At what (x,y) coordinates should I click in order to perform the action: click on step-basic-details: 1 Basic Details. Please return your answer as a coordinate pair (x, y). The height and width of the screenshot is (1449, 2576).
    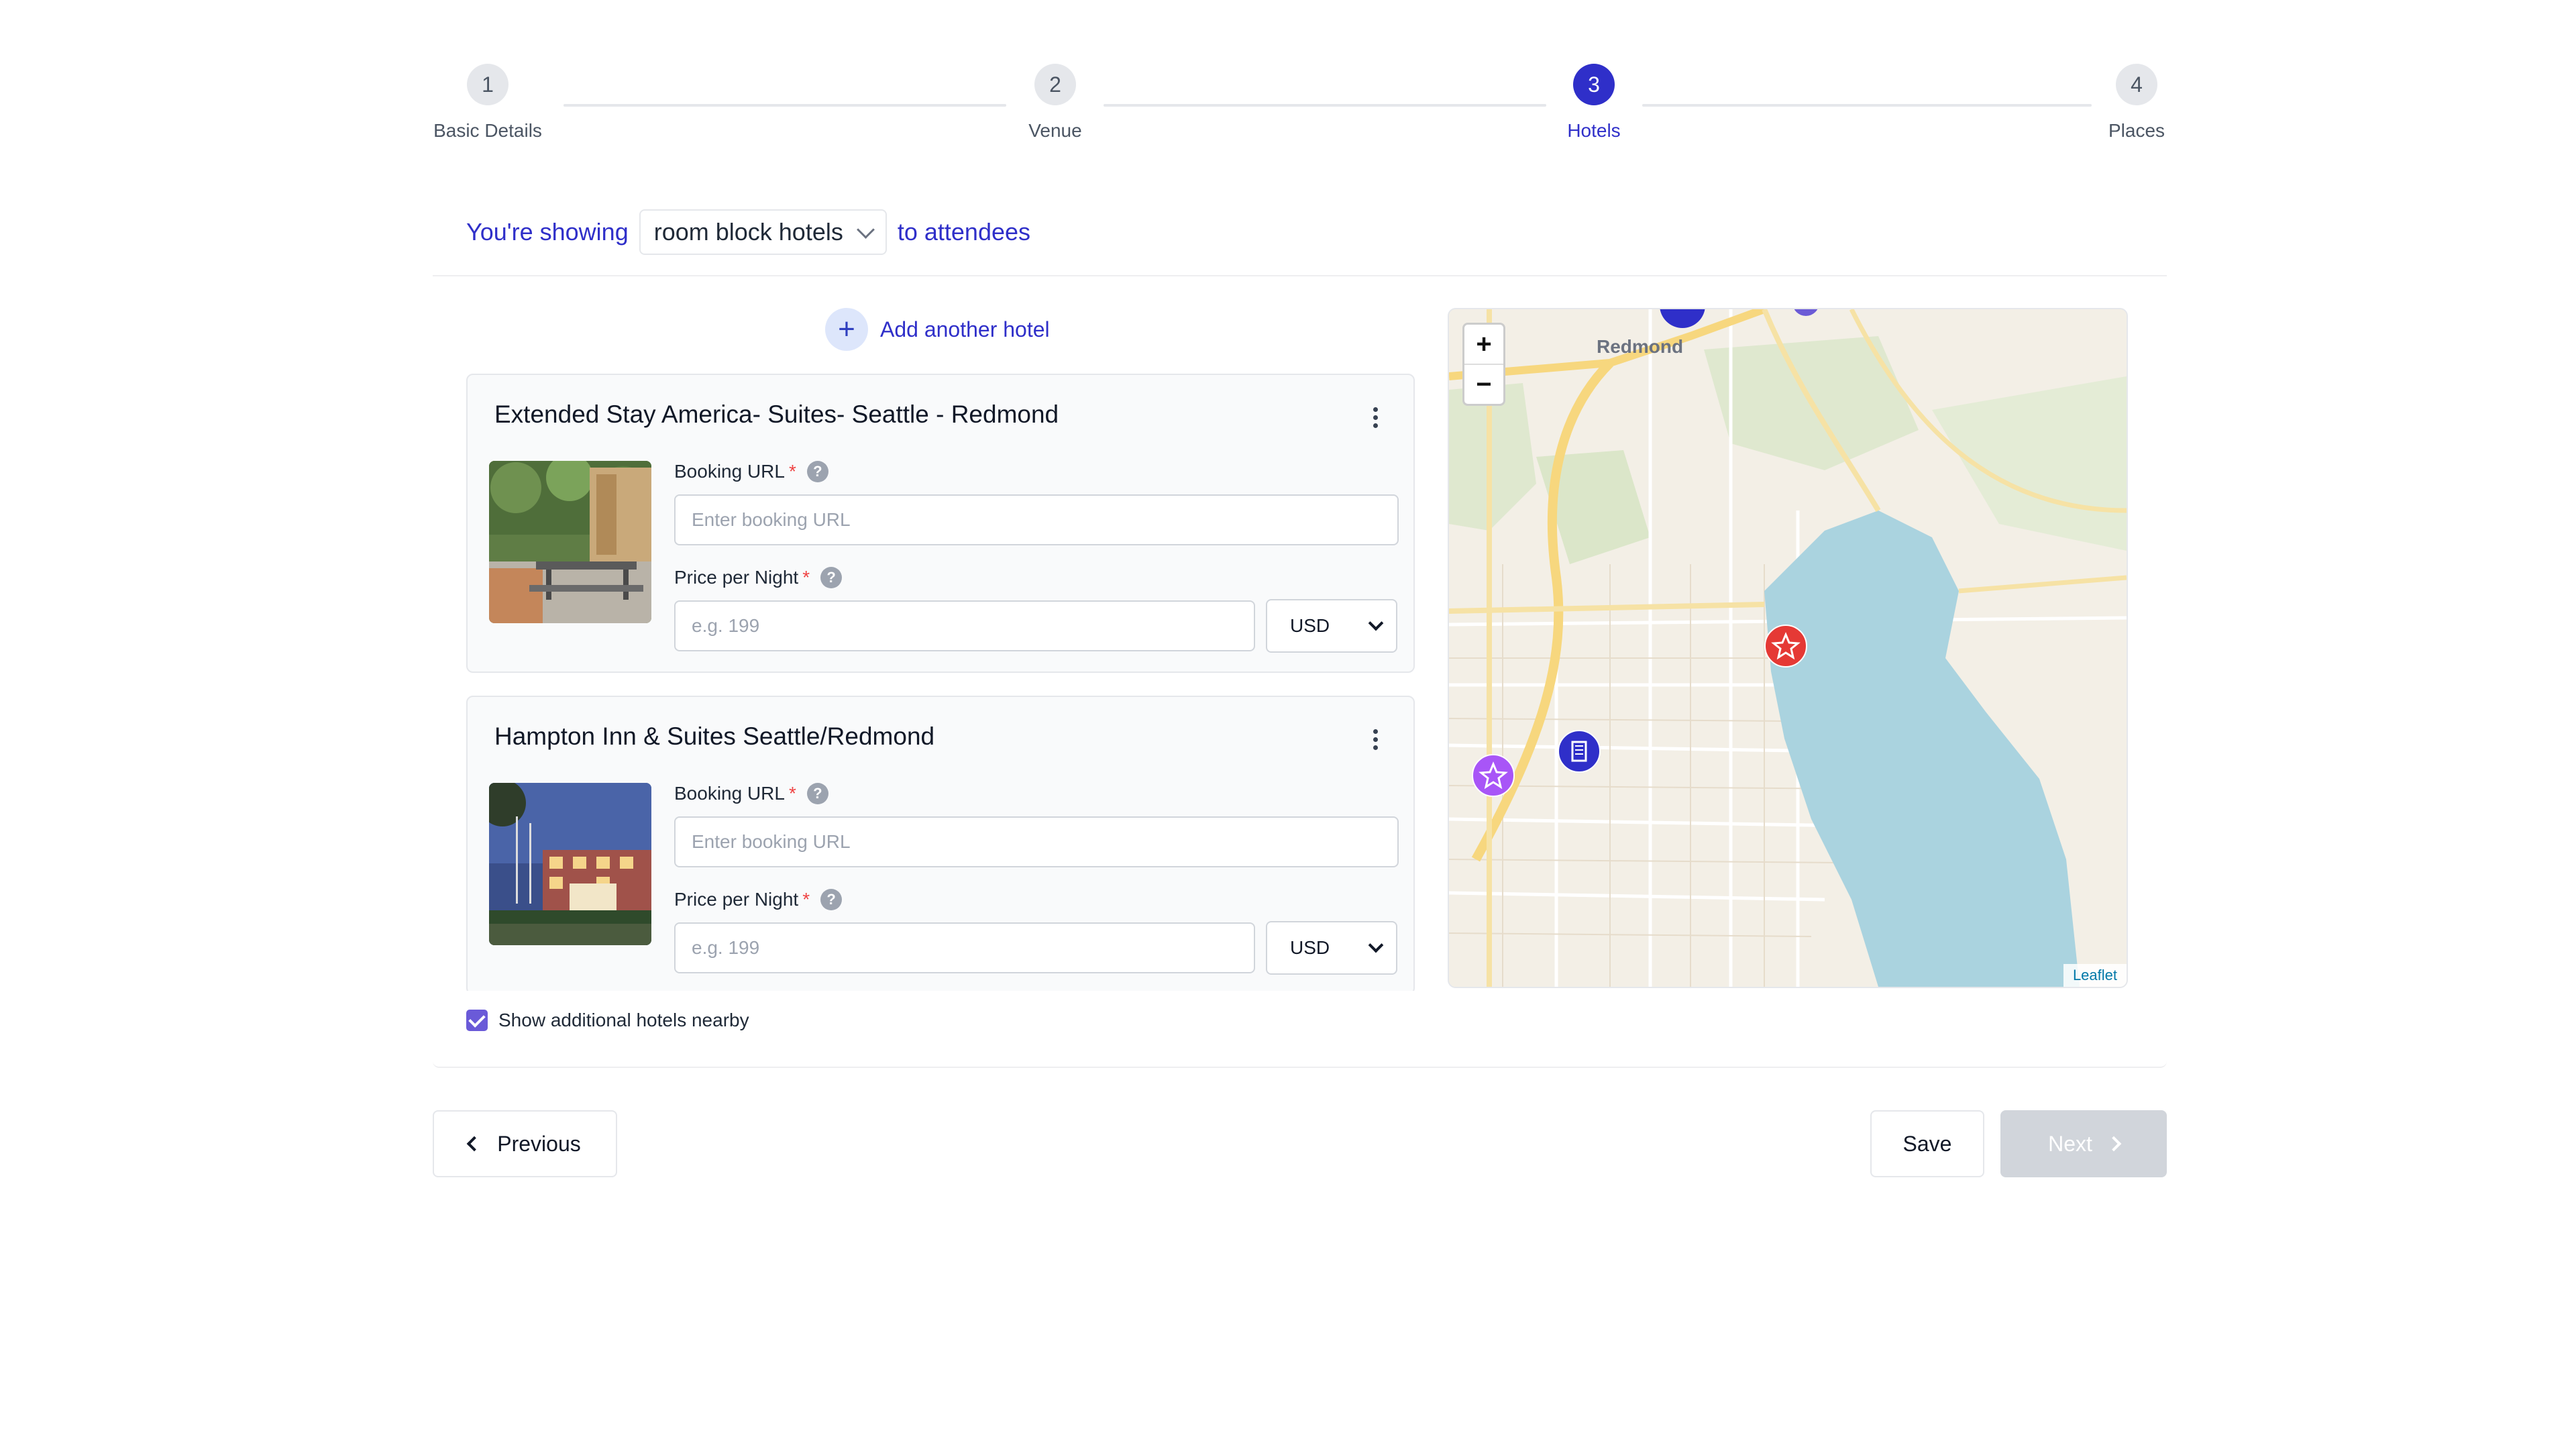
    Looking at the image, I should click on (487, 103).